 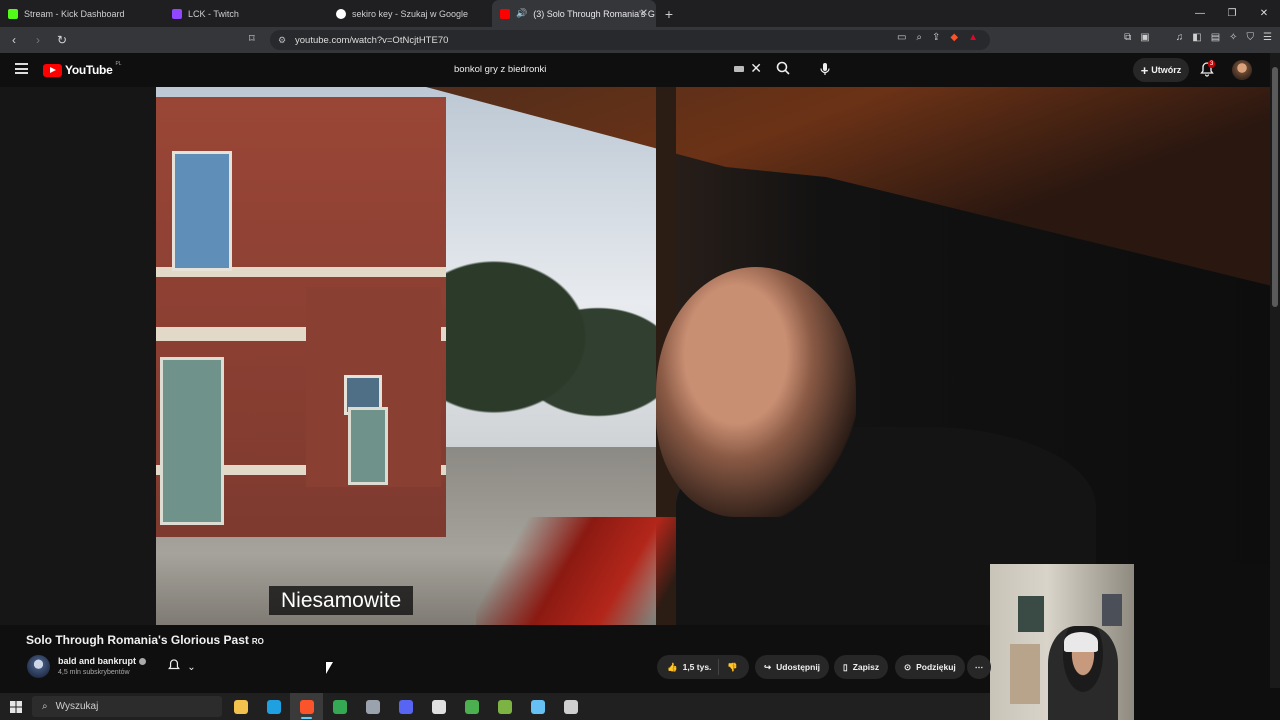 What do you see at coordinates (1275, 187) in the screenshot?
I see `scrollbar-thumb` at bounding box center [1275, 187].